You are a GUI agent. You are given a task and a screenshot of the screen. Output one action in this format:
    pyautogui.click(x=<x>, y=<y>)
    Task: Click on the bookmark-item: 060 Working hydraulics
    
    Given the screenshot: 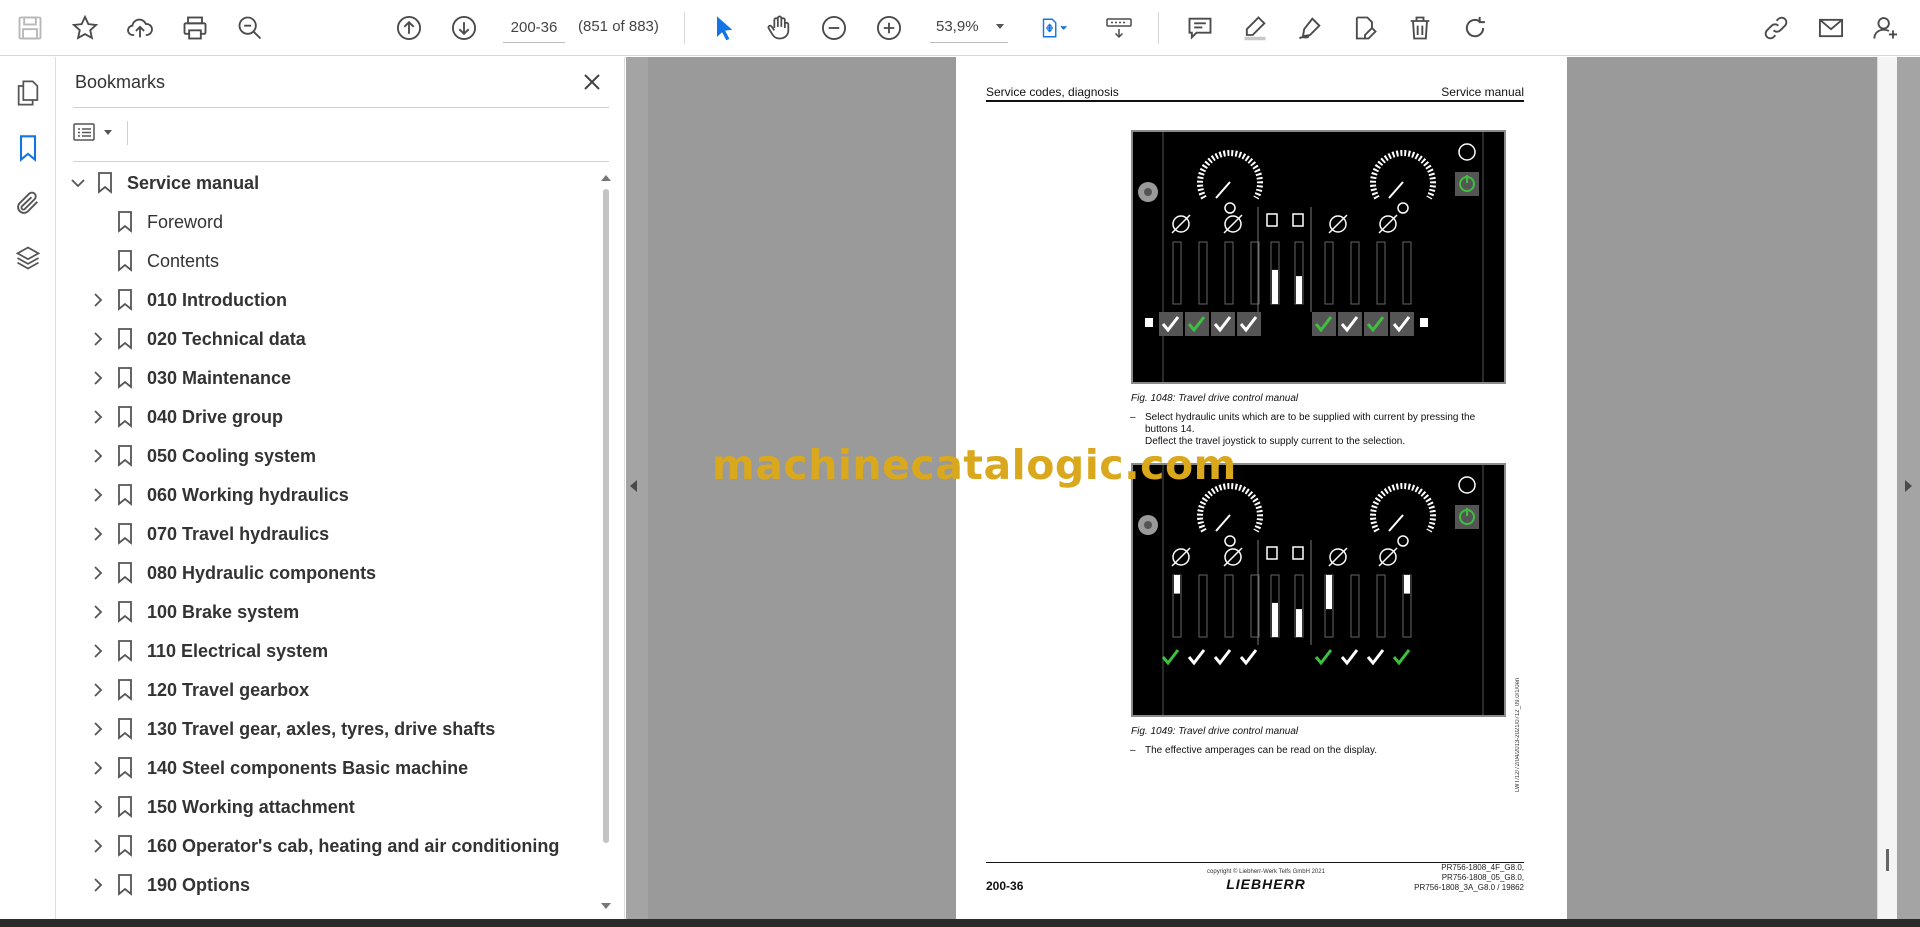 What is the action you would take?
    pyautogui.click(x=218, y=495)
    